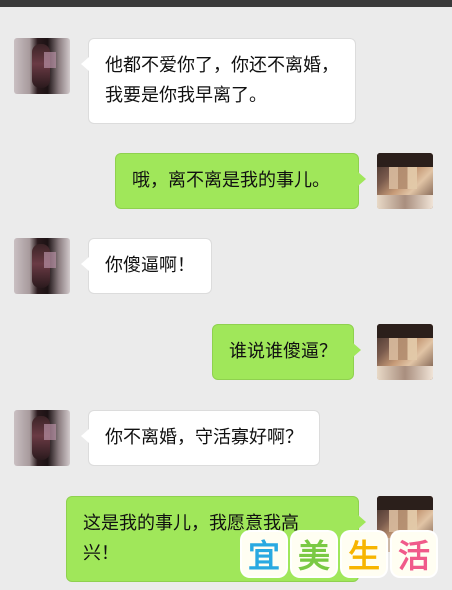 The height and width of the screenshot is (590, 452). What do you see at coordinates (150, 265) in the screenshot?
I see `message-text-line: 你傻逼啊！` at bounding box center [150, 265].